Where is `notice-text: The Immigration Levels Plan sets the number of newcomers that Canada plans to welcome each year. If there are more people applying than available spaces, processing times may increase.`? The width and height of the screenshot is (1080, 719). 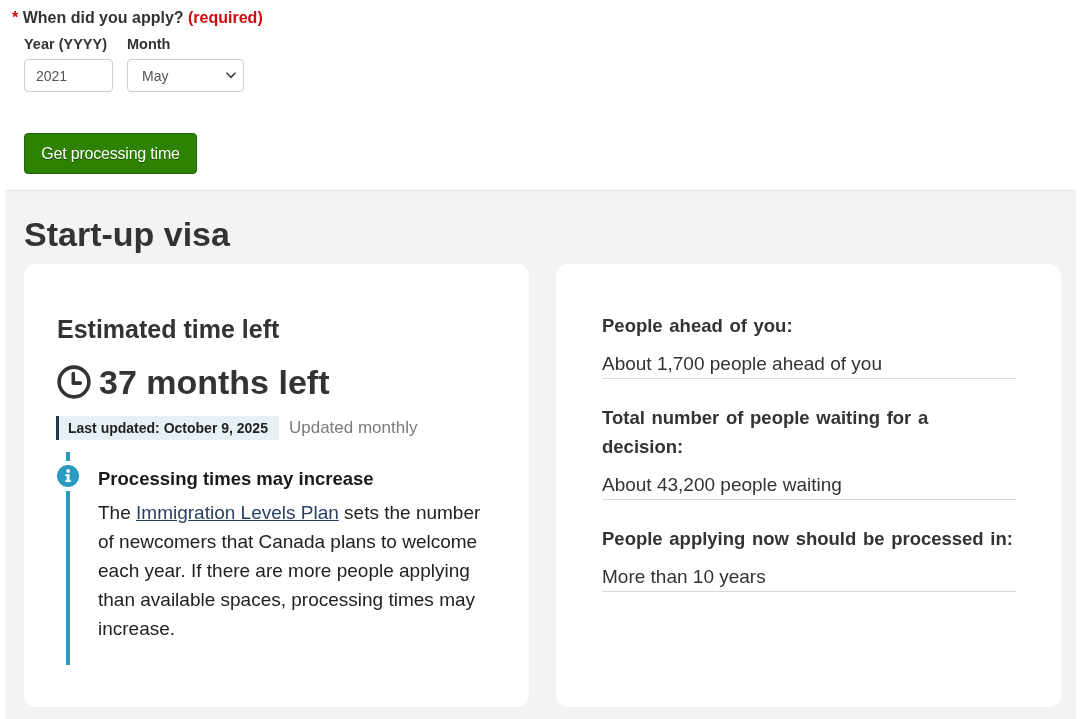 notice-text: The Immigration Levels Plan sets the number of newcomers that Canada plans to welcome each year. If there are more people applying than available spaces, processing times may increase. is located at coordinates (290, 571).